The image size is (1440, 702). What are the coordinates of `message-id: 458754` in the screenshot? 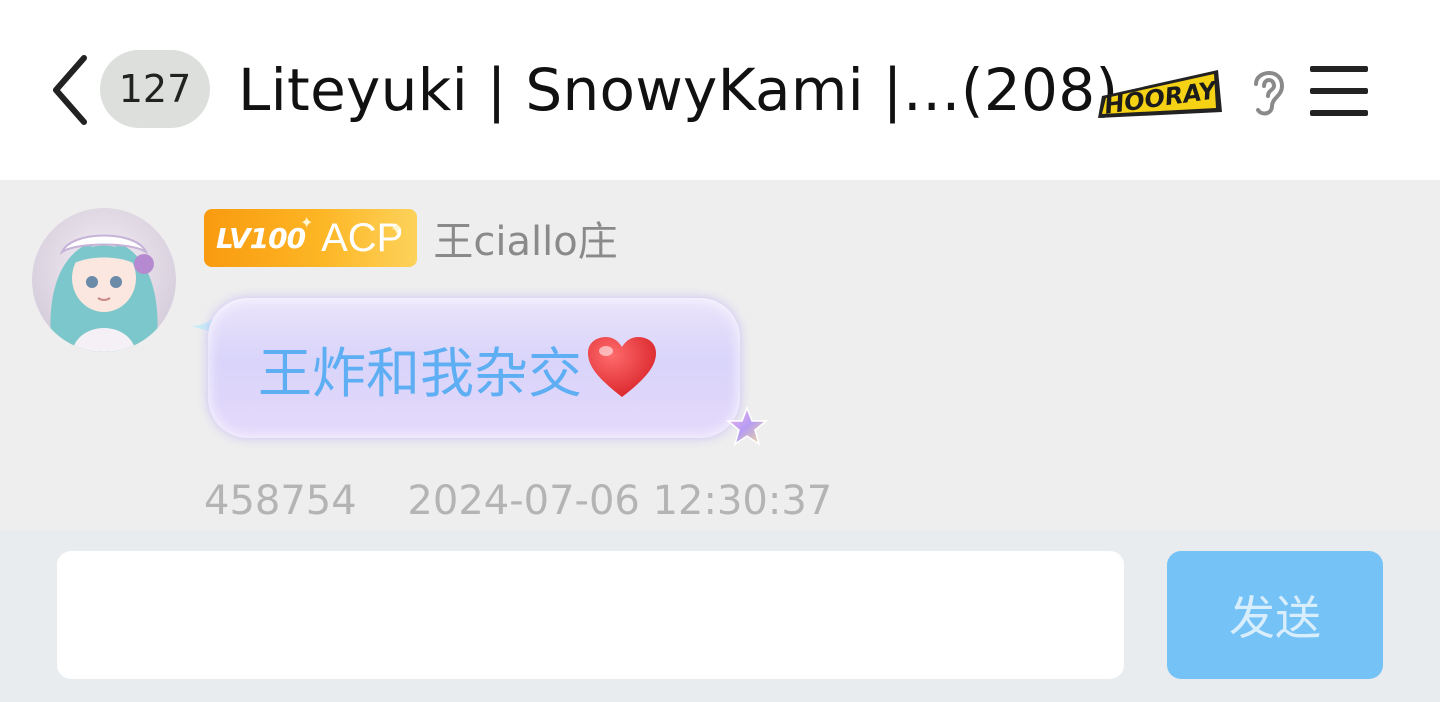 It's located at (280, 501).